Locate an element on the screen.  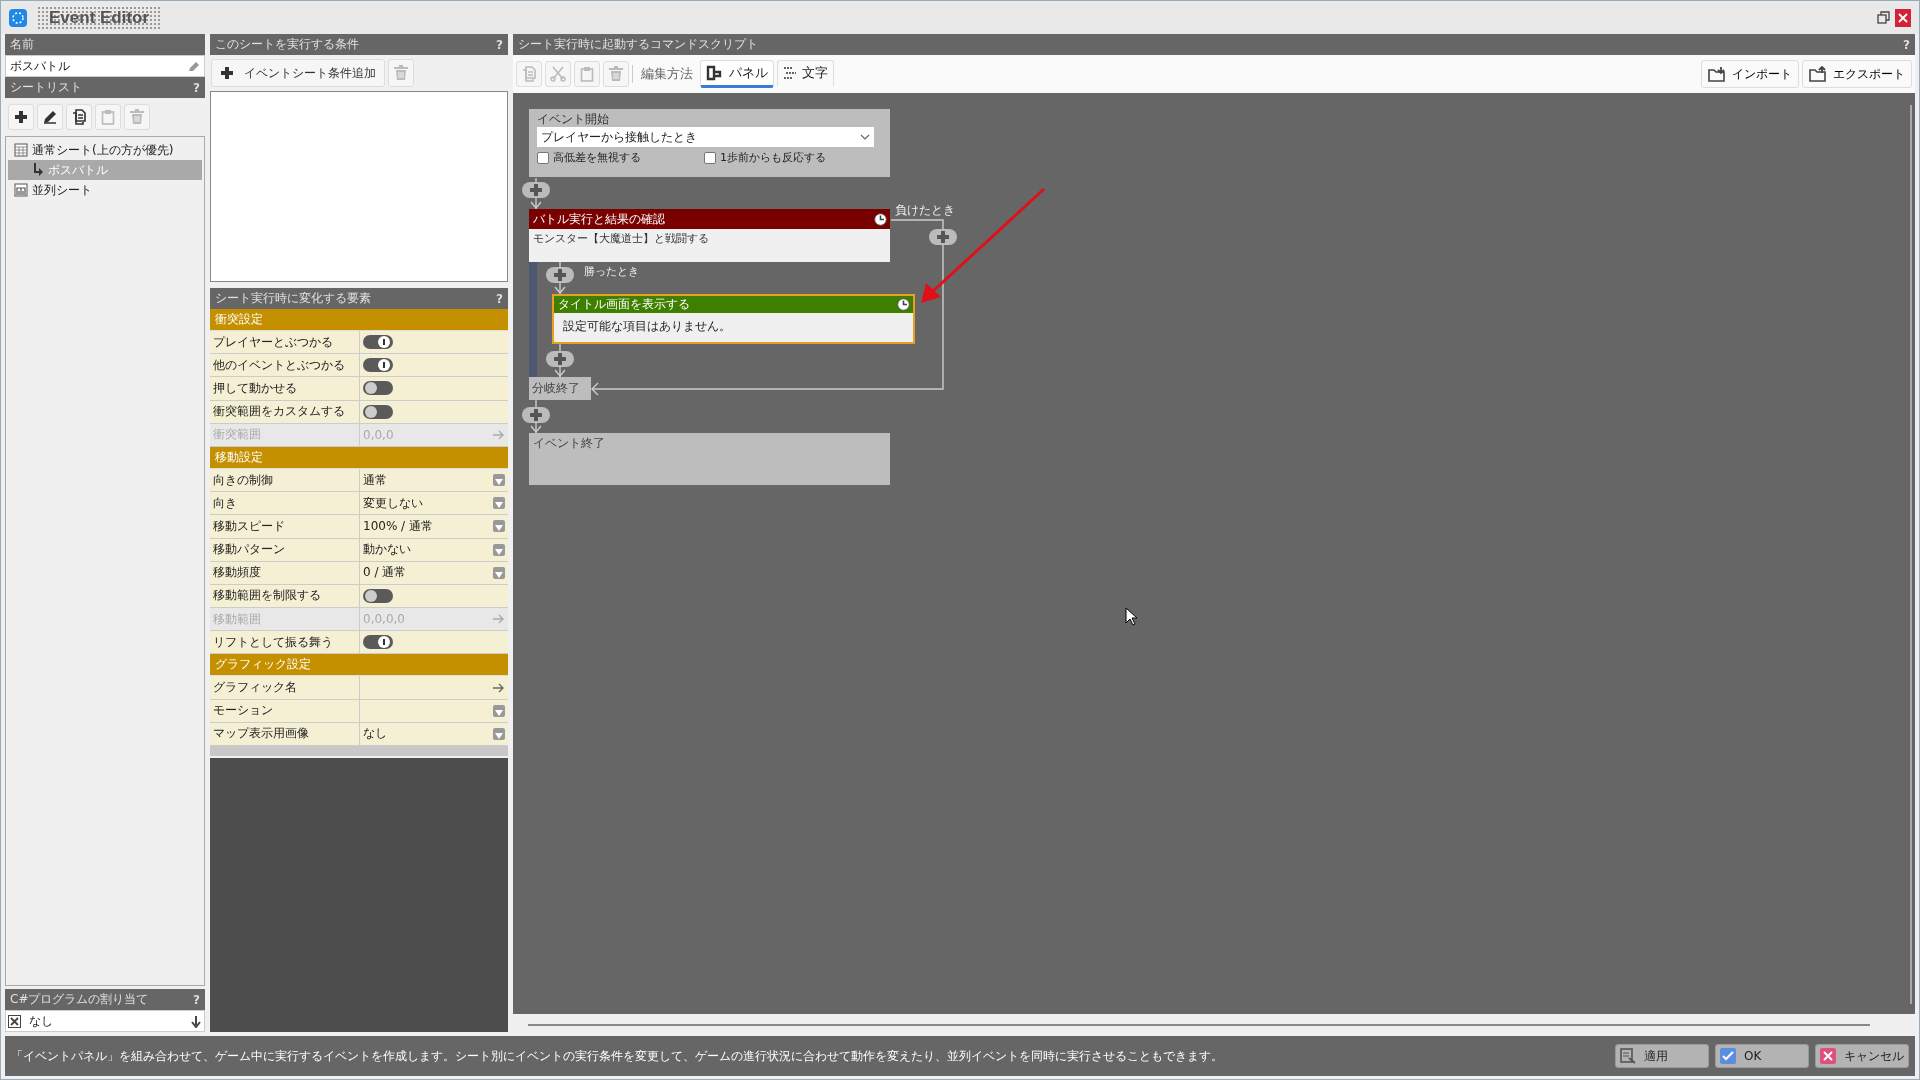
add-button is located at coordinates (21, 117).